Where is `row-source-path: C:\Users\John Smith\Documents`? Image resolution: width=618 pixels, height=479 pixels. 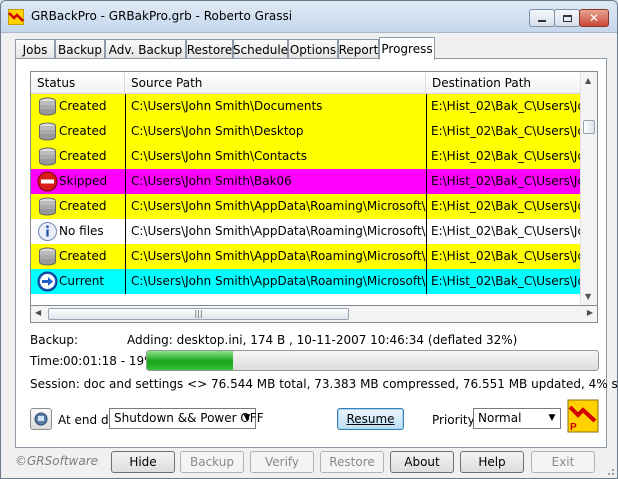
row-source-path: C:\Users\John Smith\Documents is located at coordinates (275, 106).